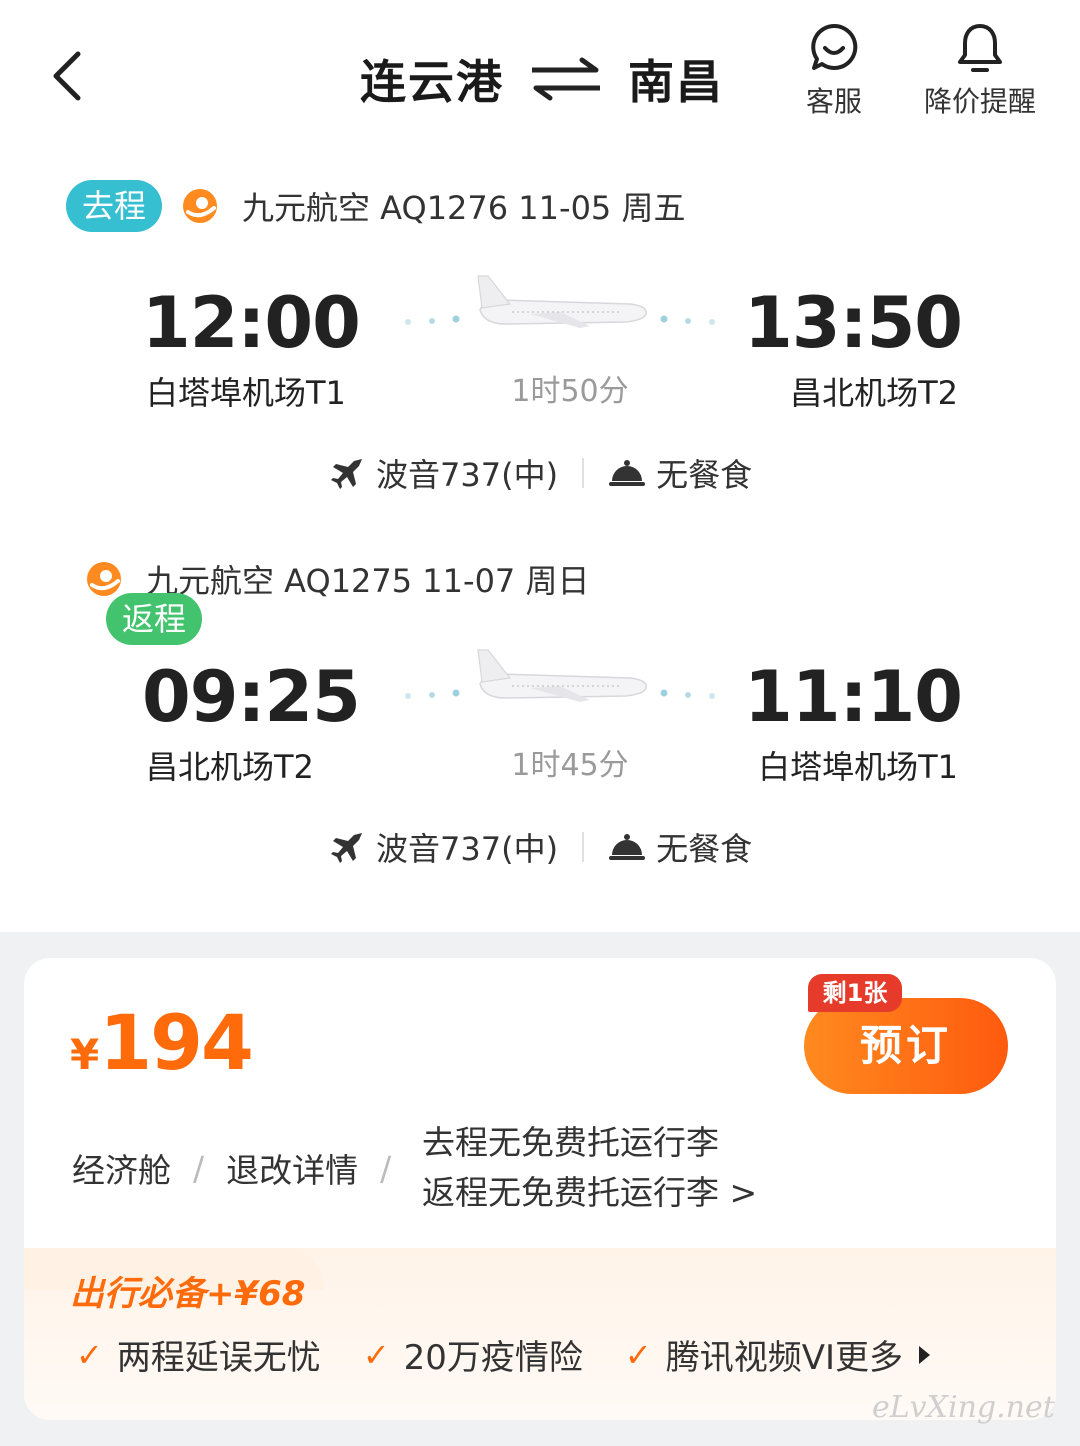 This screenshot has height=1446, width=1080. I want to click on return-meta: 波音737(中) 无餐食, so click(541, 847).